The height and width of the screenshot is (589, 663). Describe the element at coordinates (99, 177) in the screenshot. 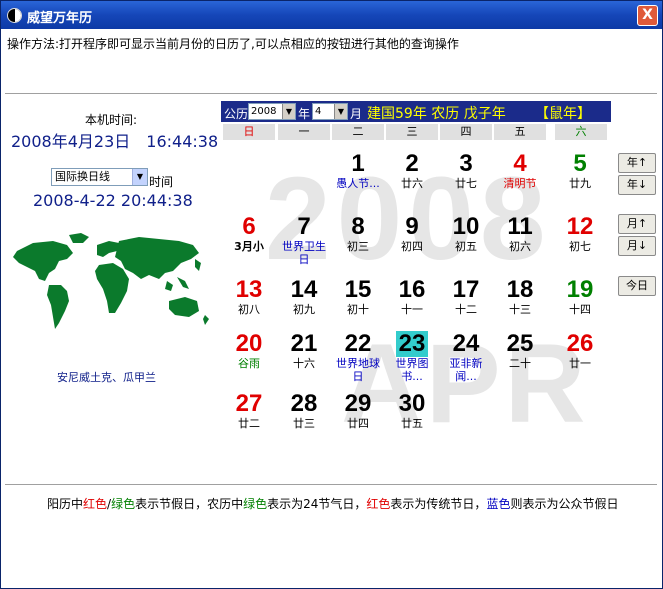

I see `timezone-select: 国际换日线 ▼` at that location.